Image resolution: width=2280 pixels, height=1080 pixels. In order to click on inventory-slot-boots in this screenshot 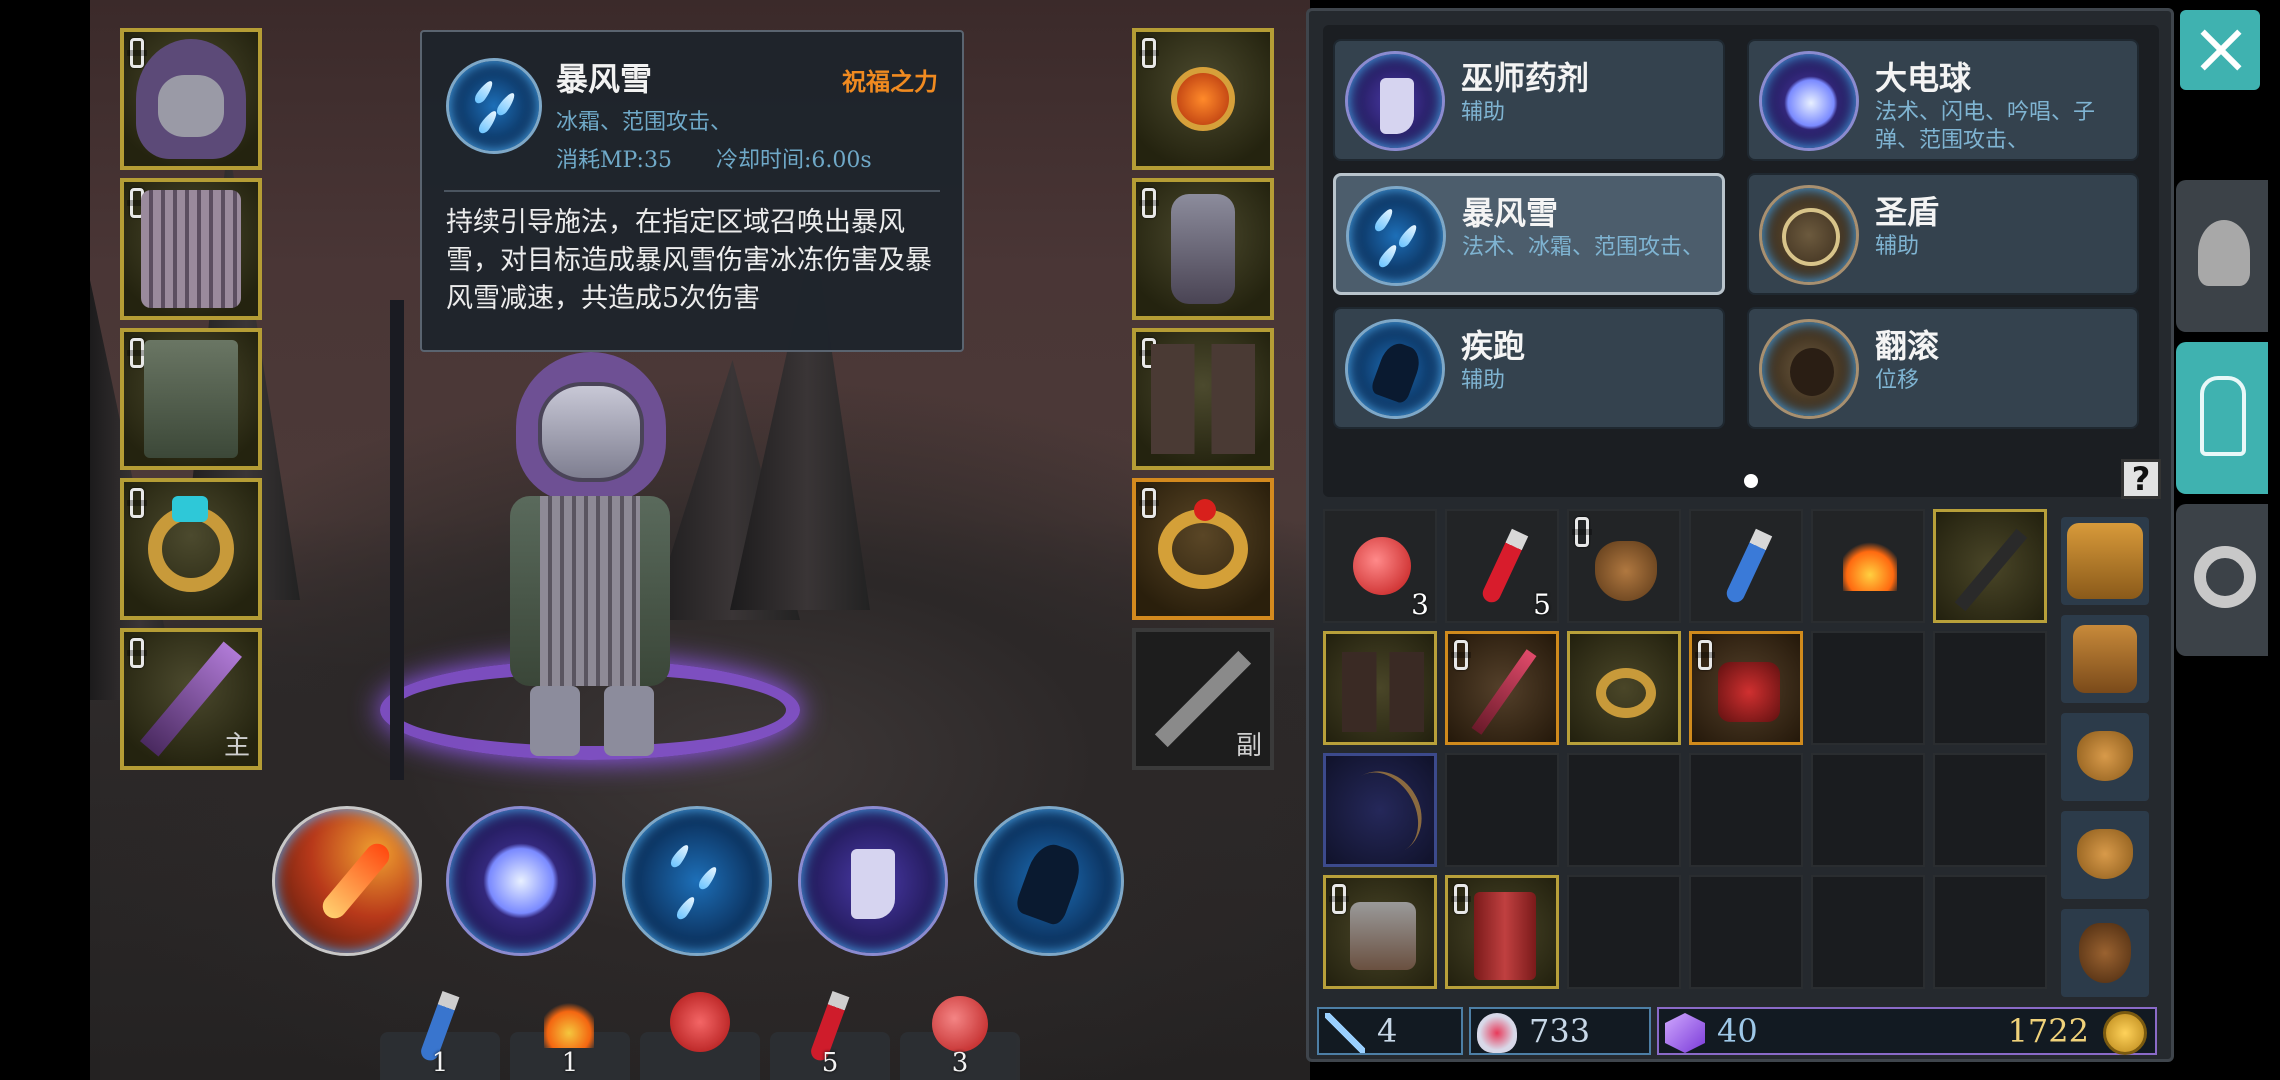, I will do `click(1380, 688)`.